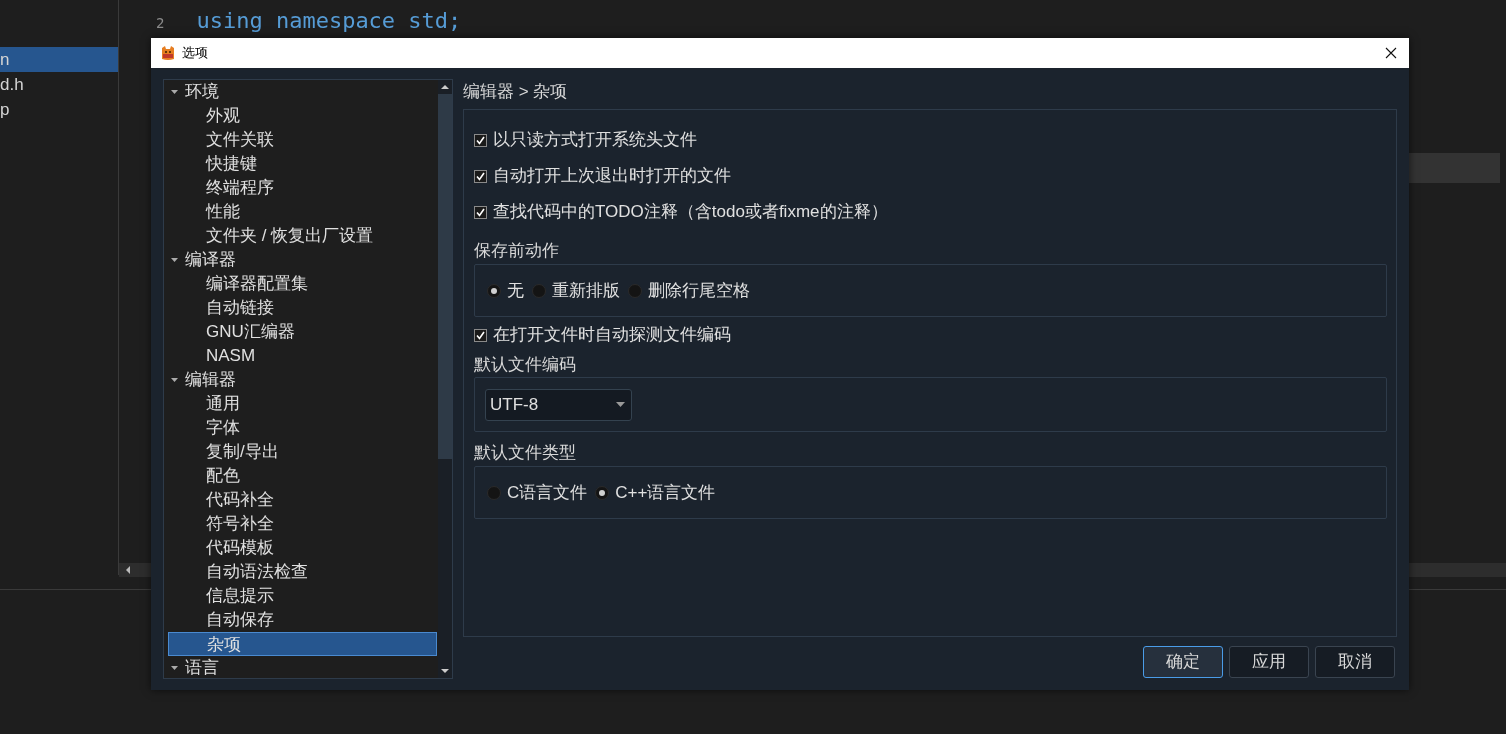 This screenshot has width=1506, height=734. Describe the element at coordinates (160, 23) in the screenshot. I see `line-number: 2` at that location.